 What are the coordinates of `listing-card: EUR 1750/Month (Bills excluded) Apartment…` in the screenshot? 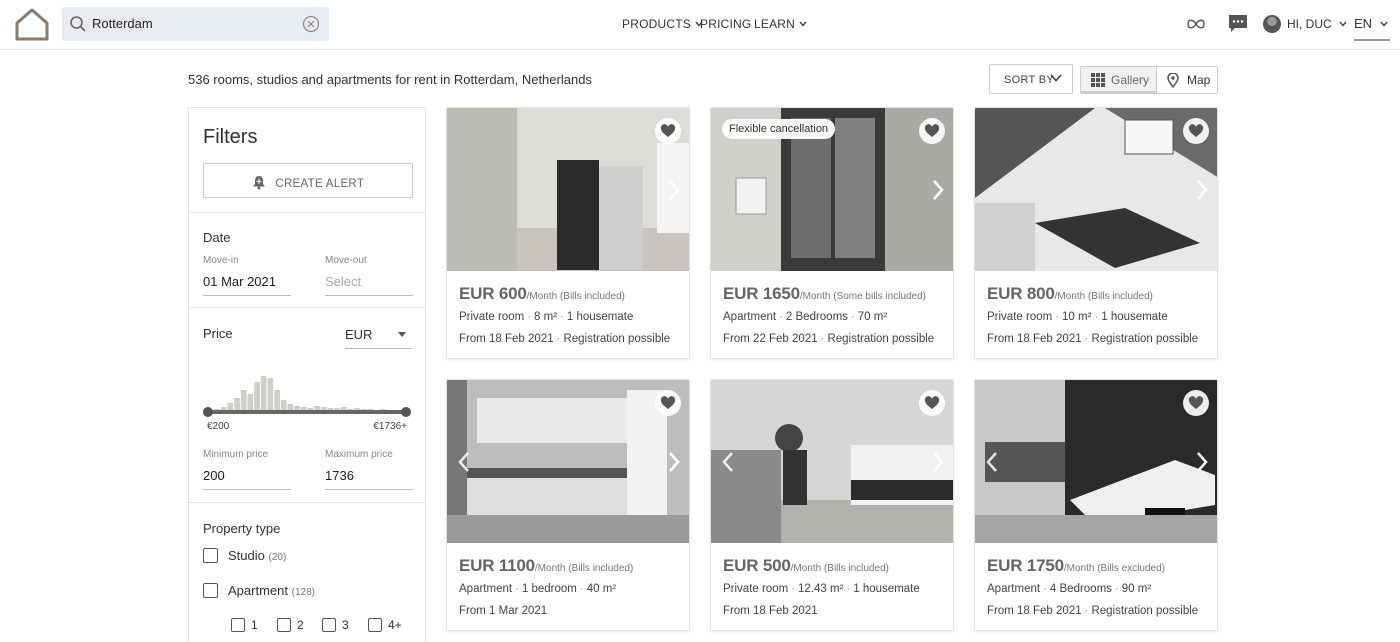 It's located at (1096, 505).